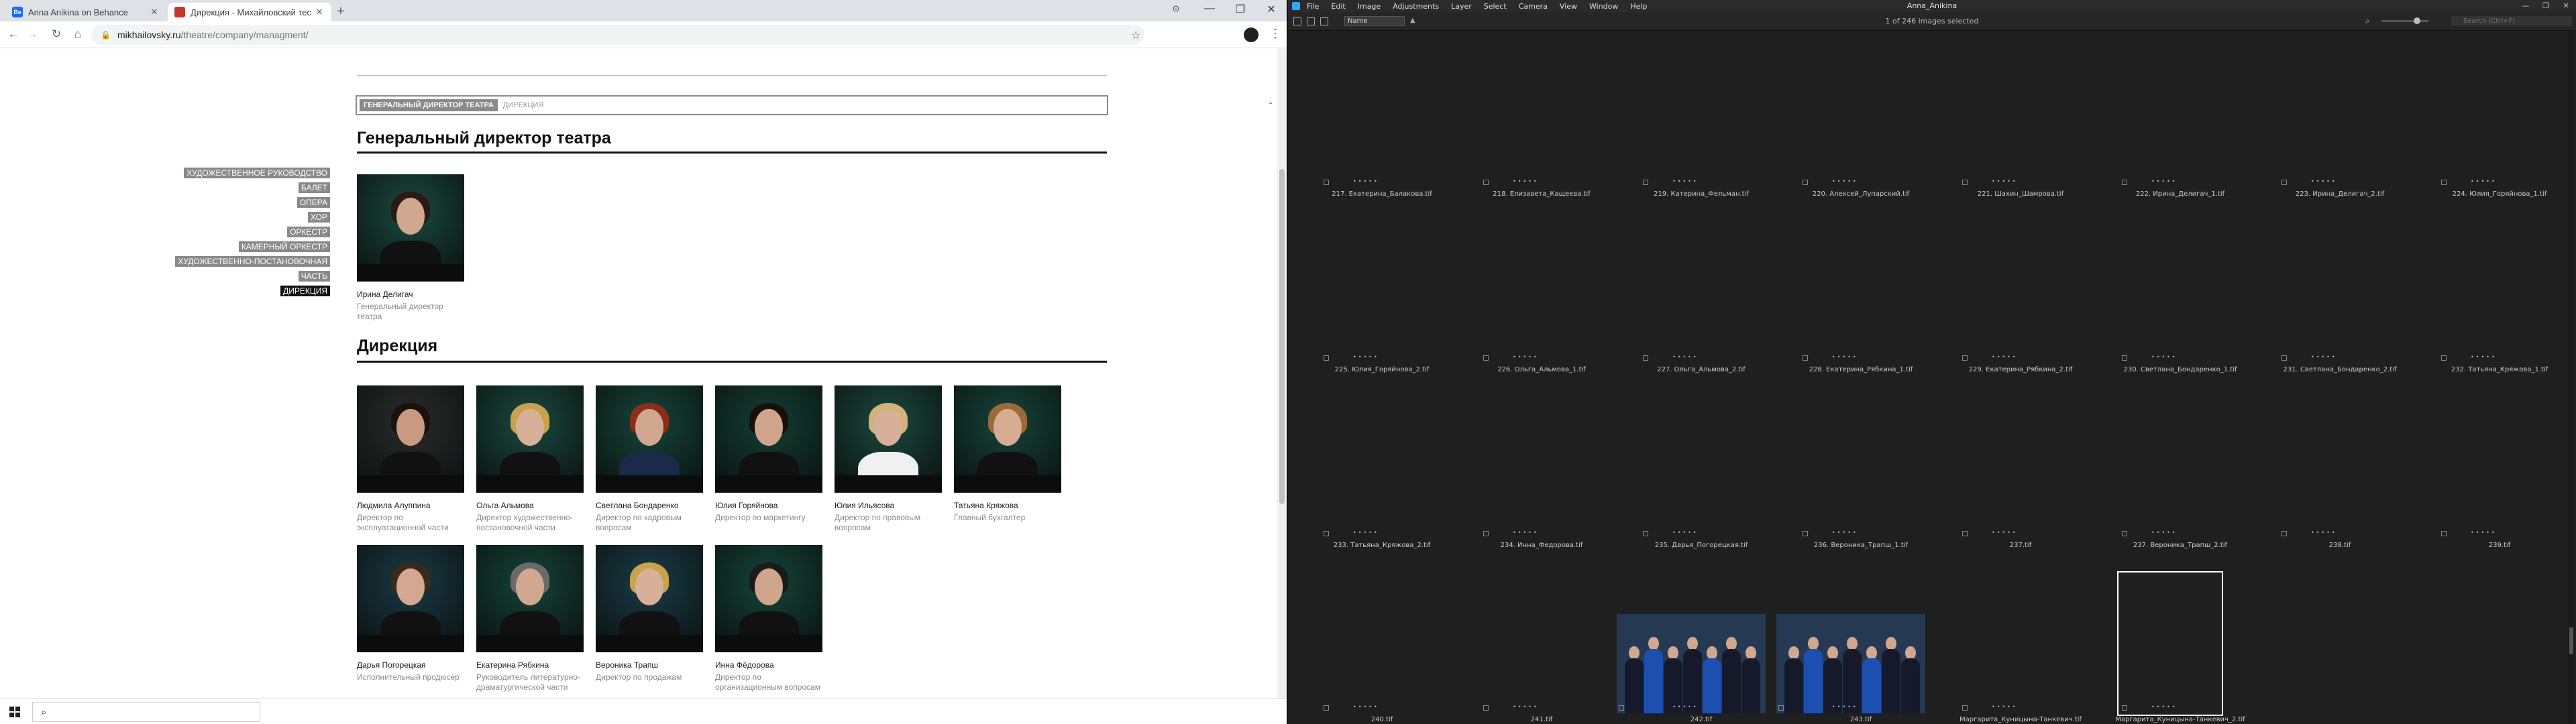  Describe the element at coordinates (2503, 291) in the screenshot. I see `image-thumbnail: ••••• 232. Татьяна_Кряжова_1.tif` at that location.